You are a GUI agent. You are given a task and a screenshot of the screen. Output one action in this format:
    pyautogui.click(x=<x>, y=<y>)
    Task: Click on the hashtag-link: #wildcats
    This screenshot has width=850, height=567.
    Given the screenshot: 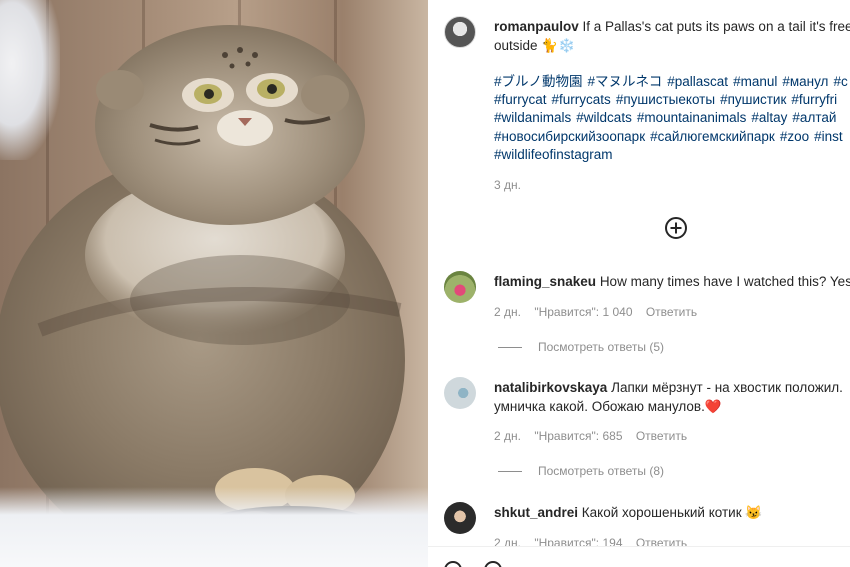 What is the action you would take?
    pyautogui.click(x=604, y=117)
    